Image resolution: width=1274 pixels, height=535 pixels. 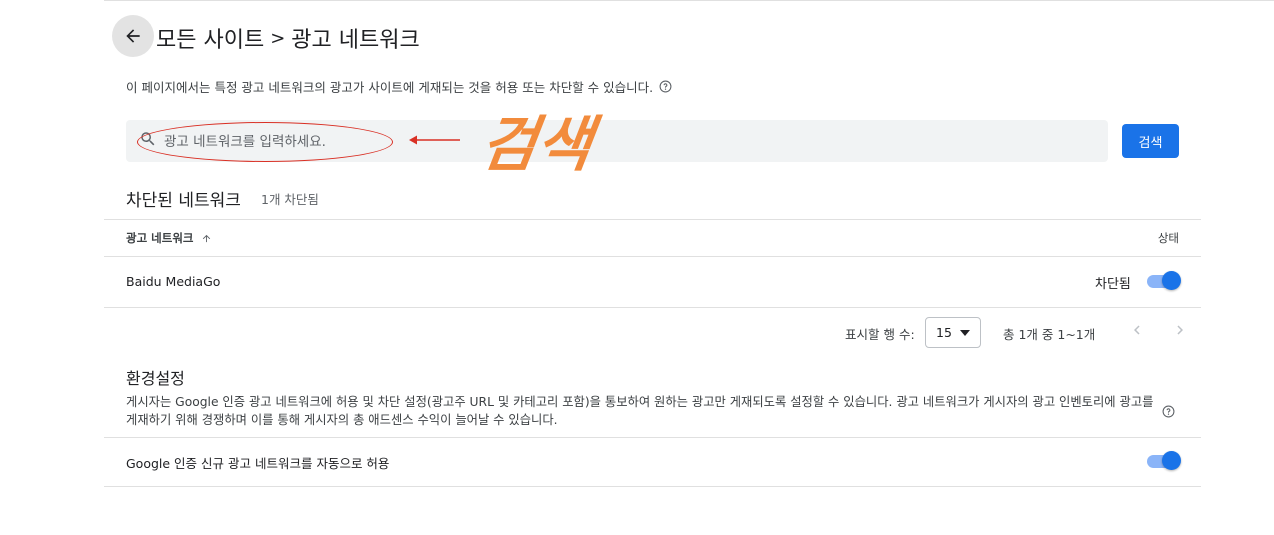 I want to click on blocked-count: 1개 차단됨, so click(x=290, y=199).